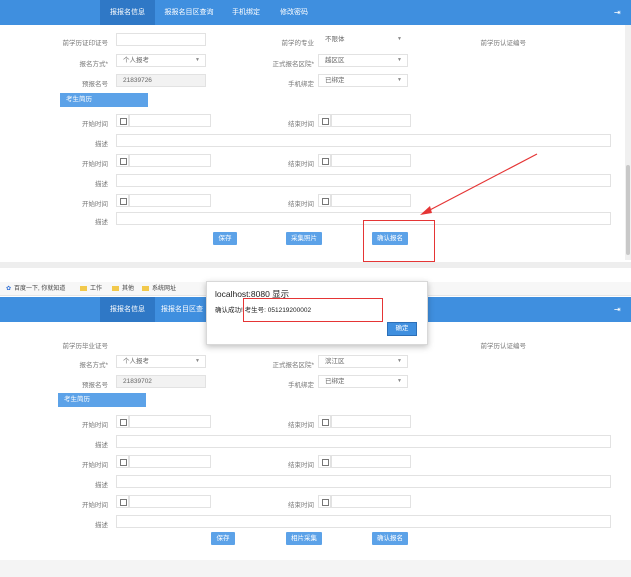  What do you see at coordinates (136, 361) in the screenshot?
I see `register-method-value: 个人报考` at bounding box center [136, 361].